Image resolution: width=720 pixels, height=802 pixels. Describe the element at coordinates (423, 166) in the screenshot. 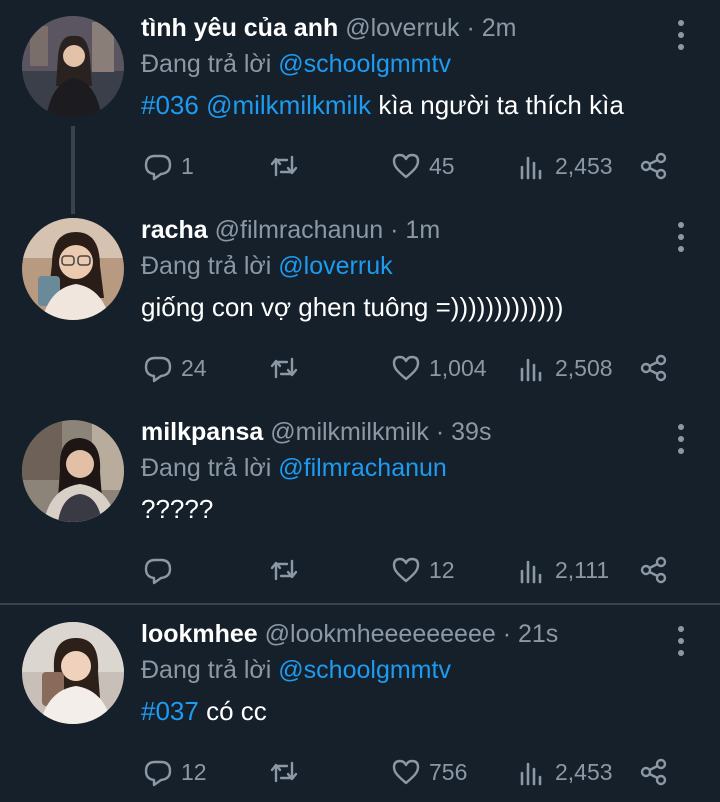

I see `like-button: 45` at that location.